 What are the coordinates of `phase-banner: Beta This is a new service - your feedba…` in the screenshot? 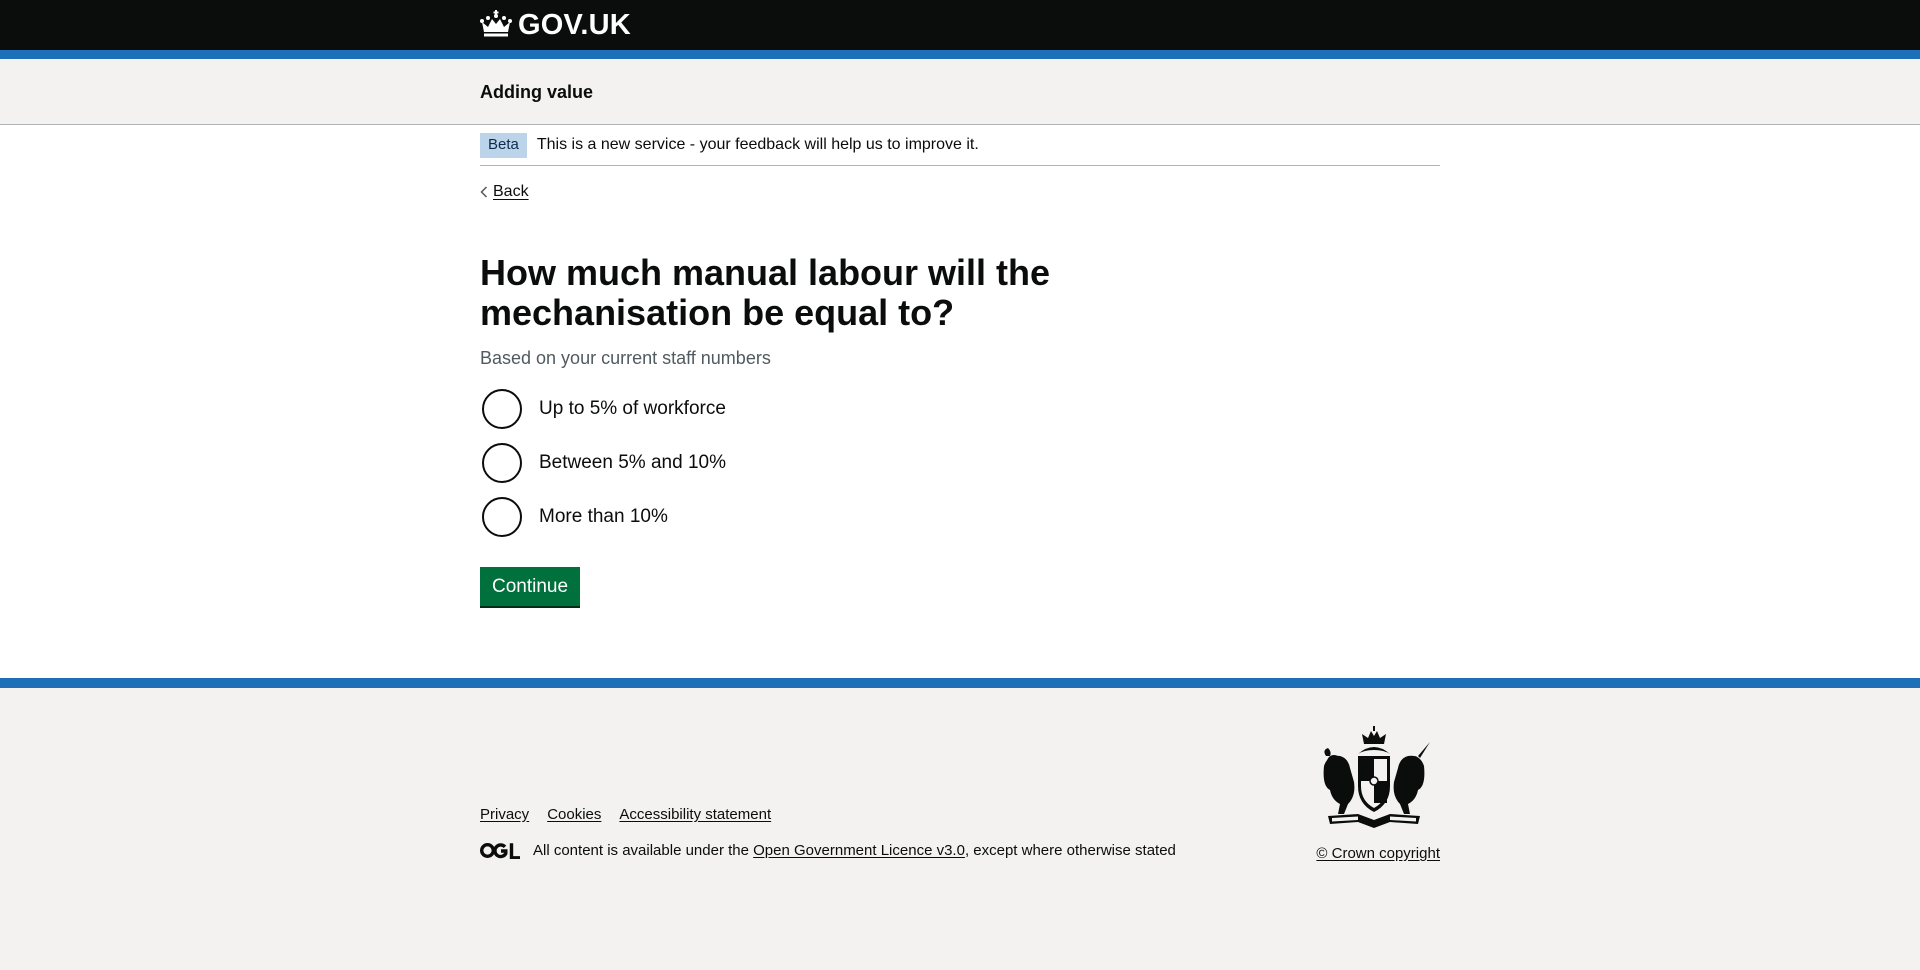 It's located at (960, 145).